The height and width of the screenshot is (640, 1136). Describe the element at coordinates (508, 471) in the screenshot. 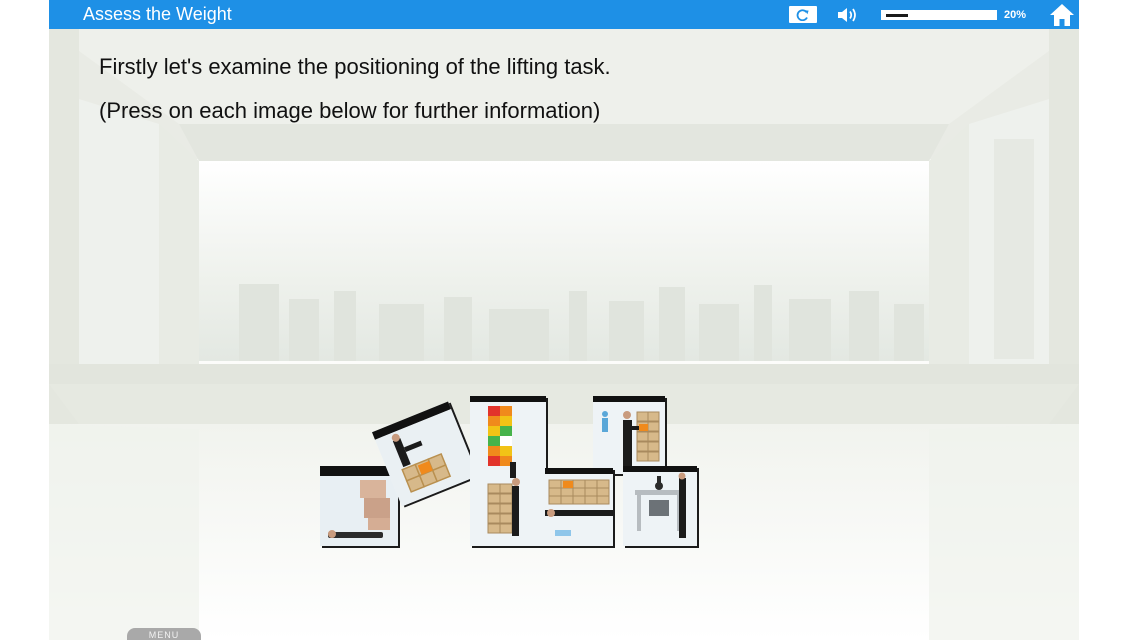

I see `tile-height-zones-chart` at that location.